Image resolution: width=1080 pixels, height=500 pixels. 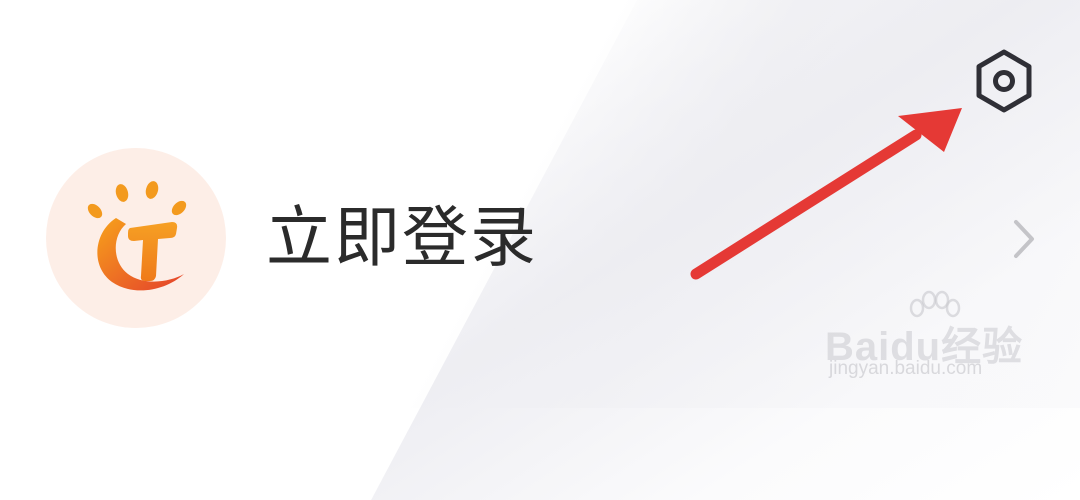 I want to click on watermark-url: jingyan.baidu.com, so click(x=906, y=368).